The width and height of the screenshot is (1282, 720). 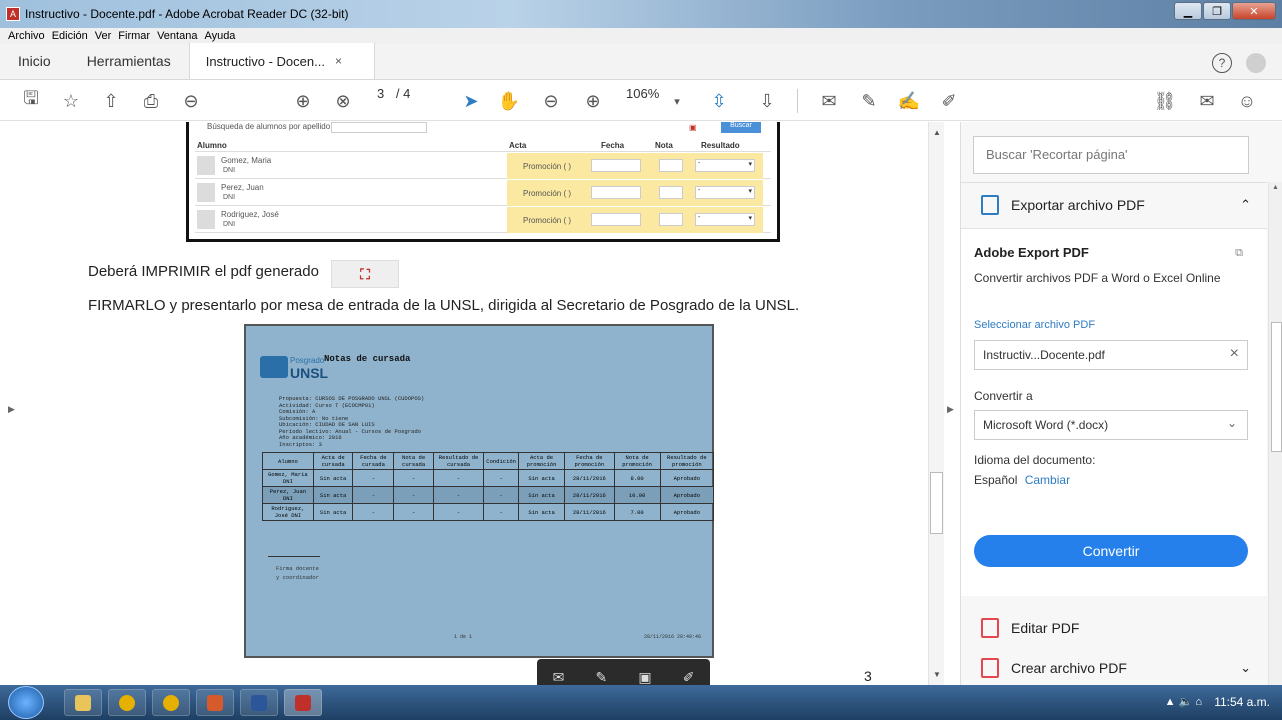 I want to click on taskbar-acrobat, so click(x=303, y=702).